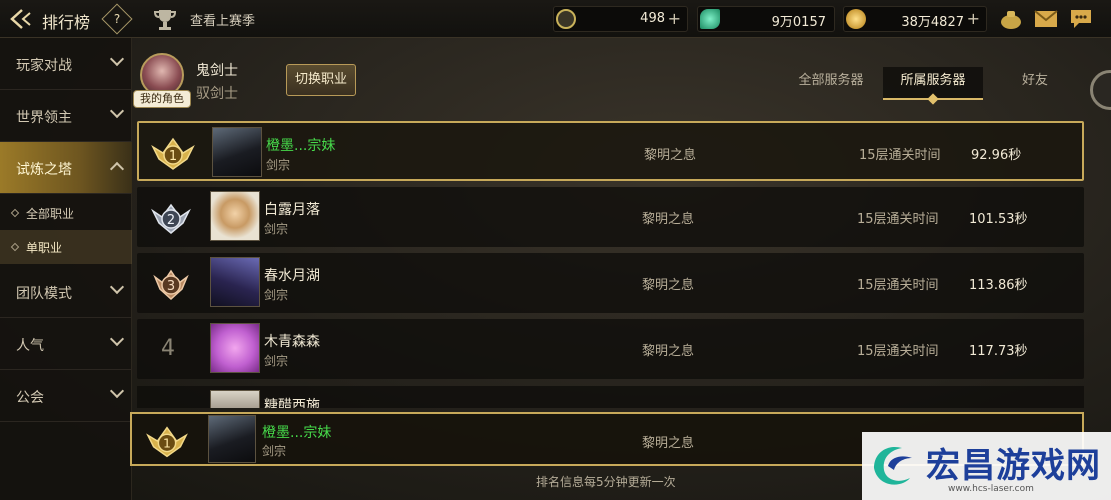 This screenshot has width=1111, height=500. Describe the element at coordinates (171, 220) in the screenshot. I see `rank-number: 2` at that location.